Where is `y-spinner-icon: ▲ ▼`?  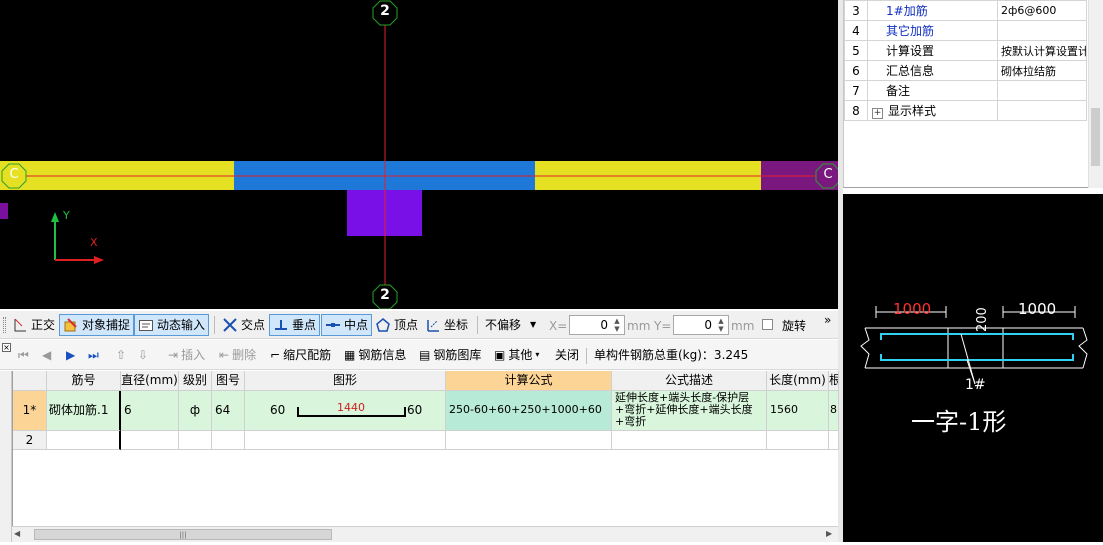
y-spinner-icon: ▲ ▼ is located at coordinates (721, 325).